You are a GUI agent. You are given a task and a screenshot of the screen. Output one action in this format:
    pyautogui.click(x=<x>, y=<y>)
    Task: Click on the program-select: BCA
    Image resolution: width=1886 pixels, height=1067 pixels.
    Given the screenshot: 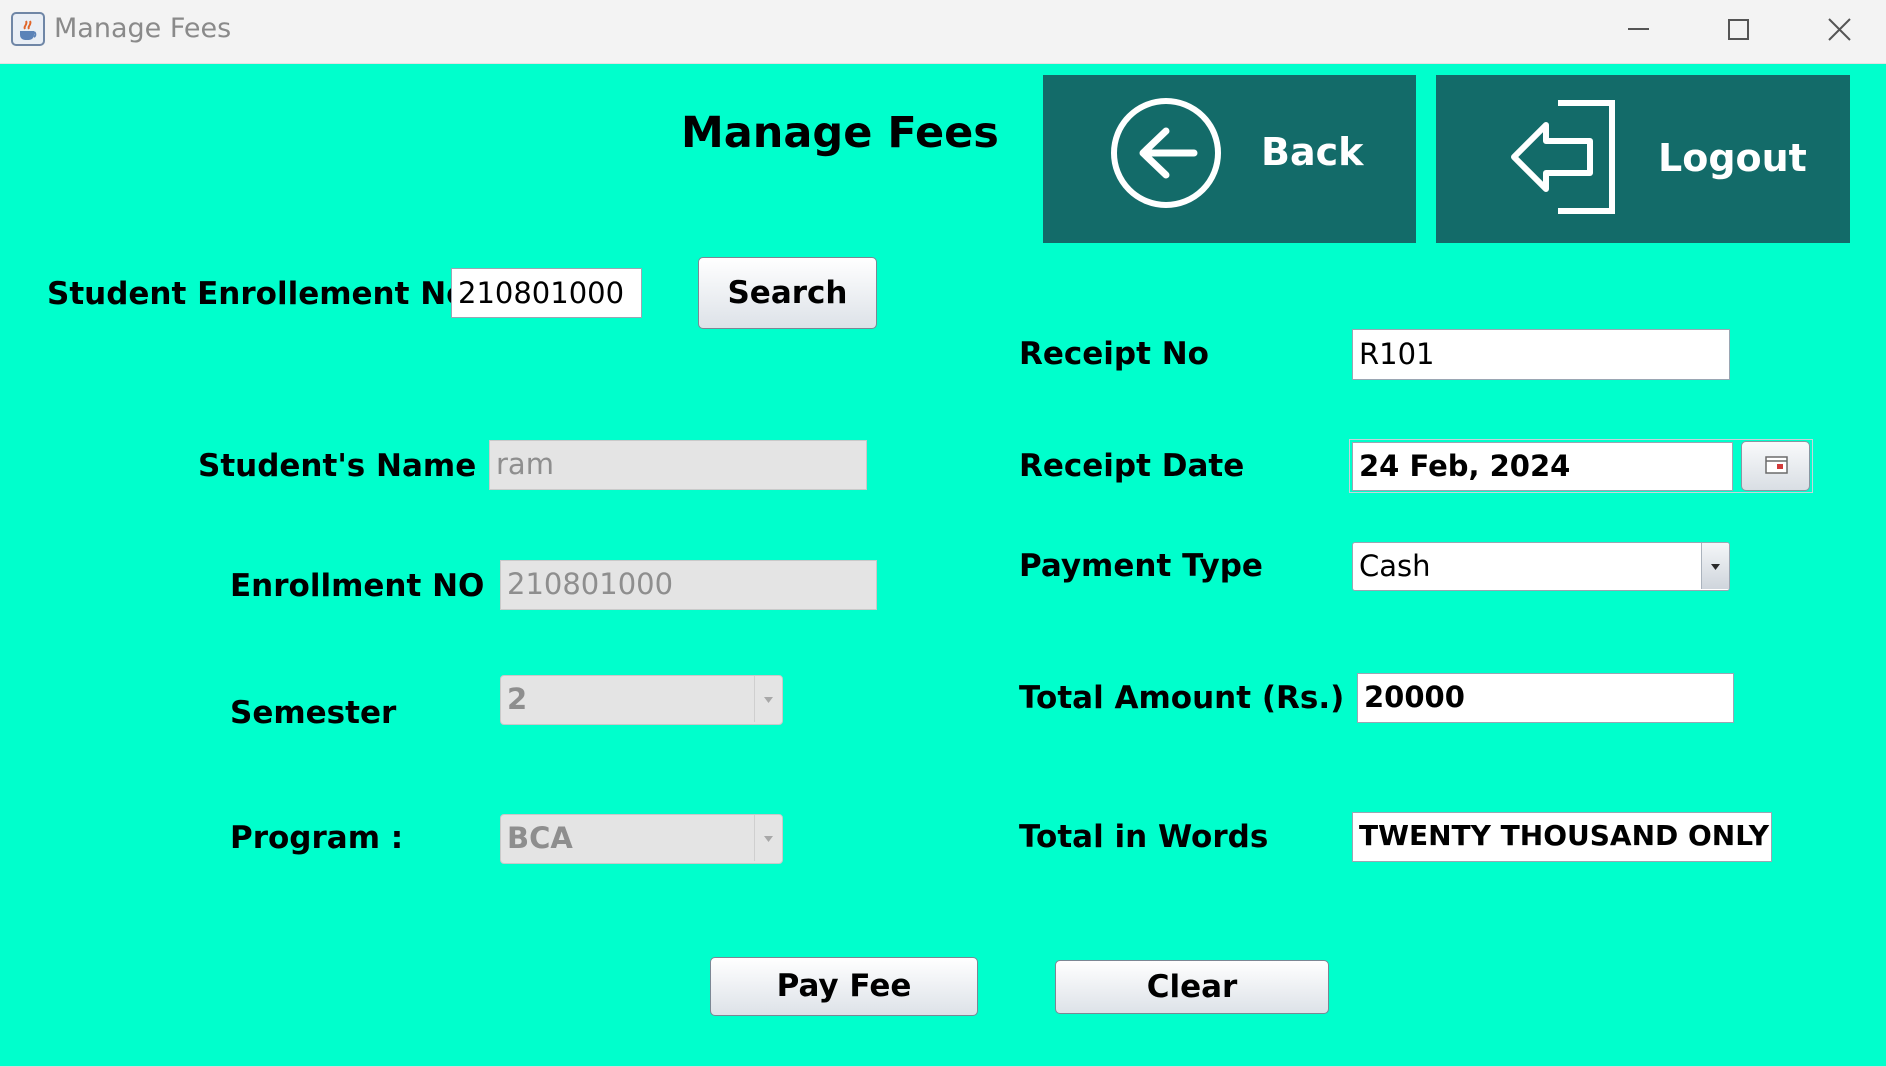 What is the action you would take?
    pyautogui.click(x=641, y=839)
    